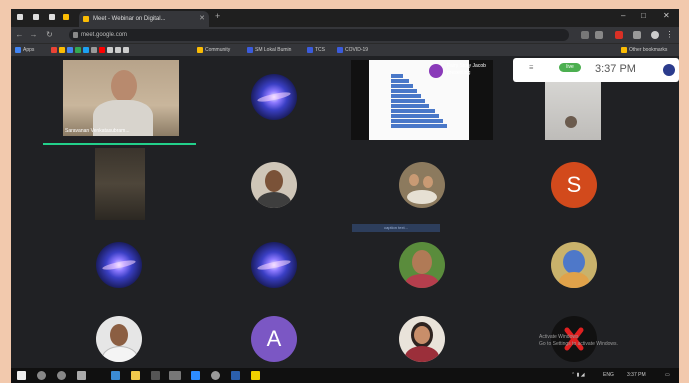 This screenshot has height=383, width=689. I want to click on cortana-icon, so click(61, 375).